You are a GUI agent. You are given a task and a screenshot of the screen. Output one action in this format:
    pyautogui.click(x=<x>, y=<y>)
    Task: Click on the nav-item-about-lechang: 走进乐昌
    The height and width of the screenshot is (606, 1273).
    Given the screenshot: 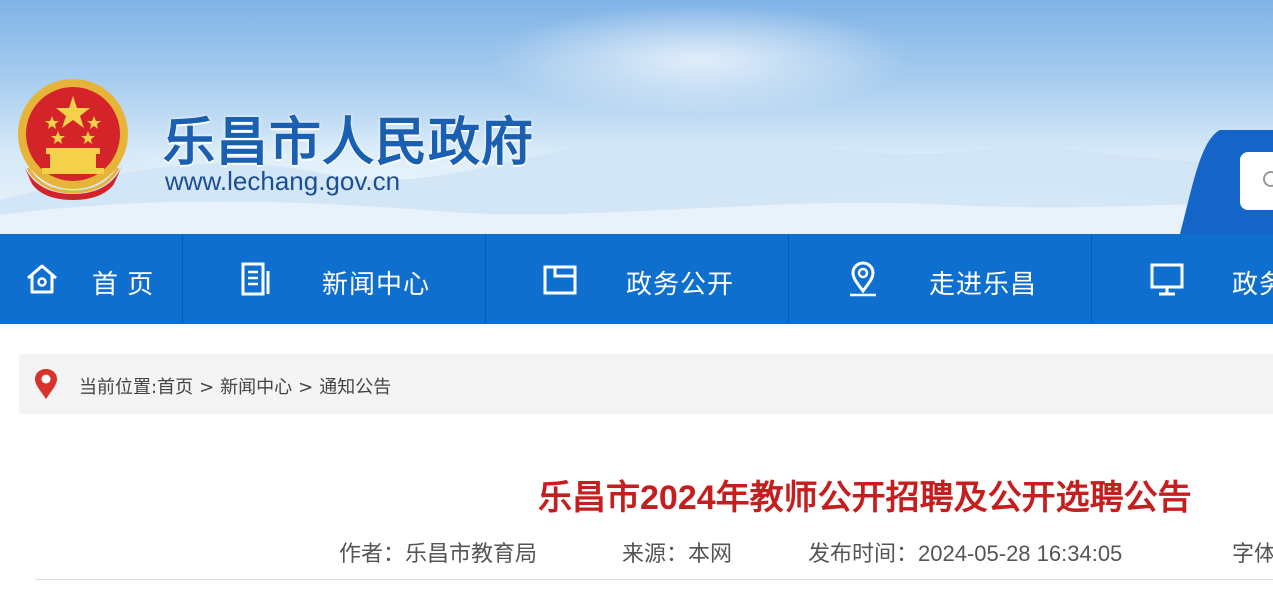 What is the action you would take?
    pyautogui.click(x=940, y=279)
    